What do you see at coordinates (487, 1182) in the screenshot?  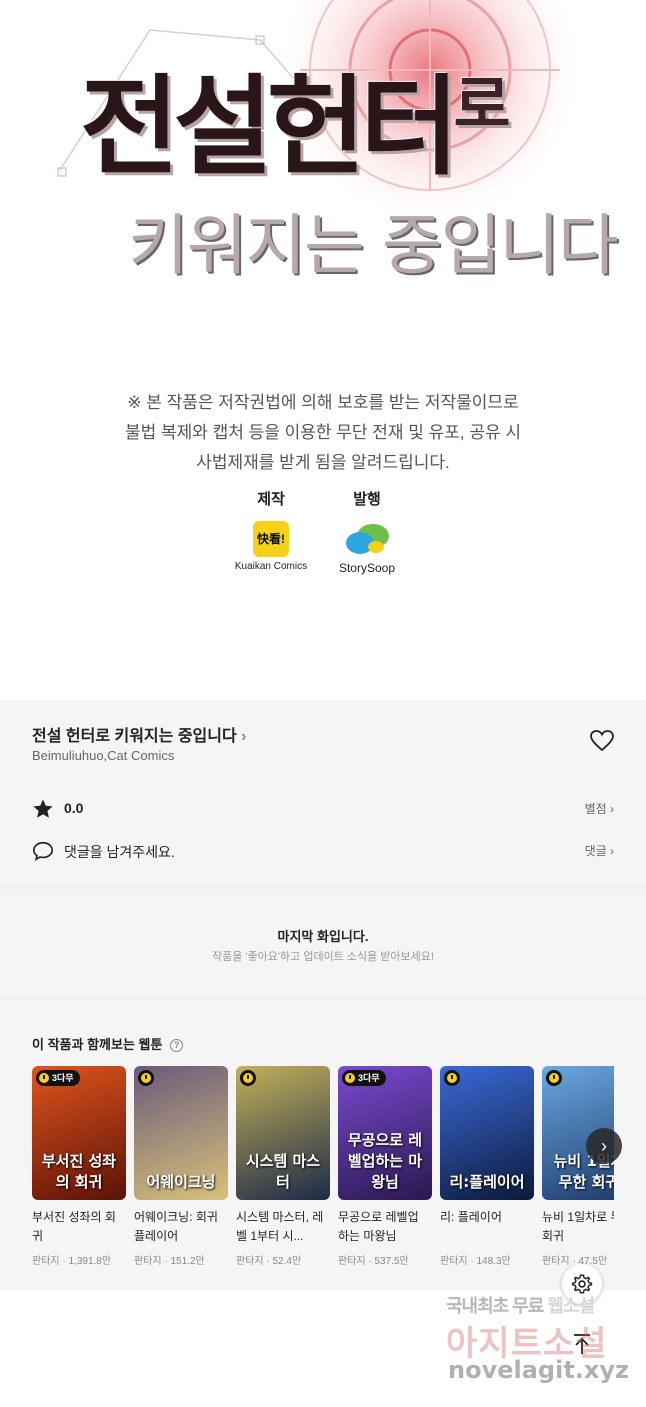 I see `thumbnail-title-art: 리:플레이어` at bounding box center [487, 1182].